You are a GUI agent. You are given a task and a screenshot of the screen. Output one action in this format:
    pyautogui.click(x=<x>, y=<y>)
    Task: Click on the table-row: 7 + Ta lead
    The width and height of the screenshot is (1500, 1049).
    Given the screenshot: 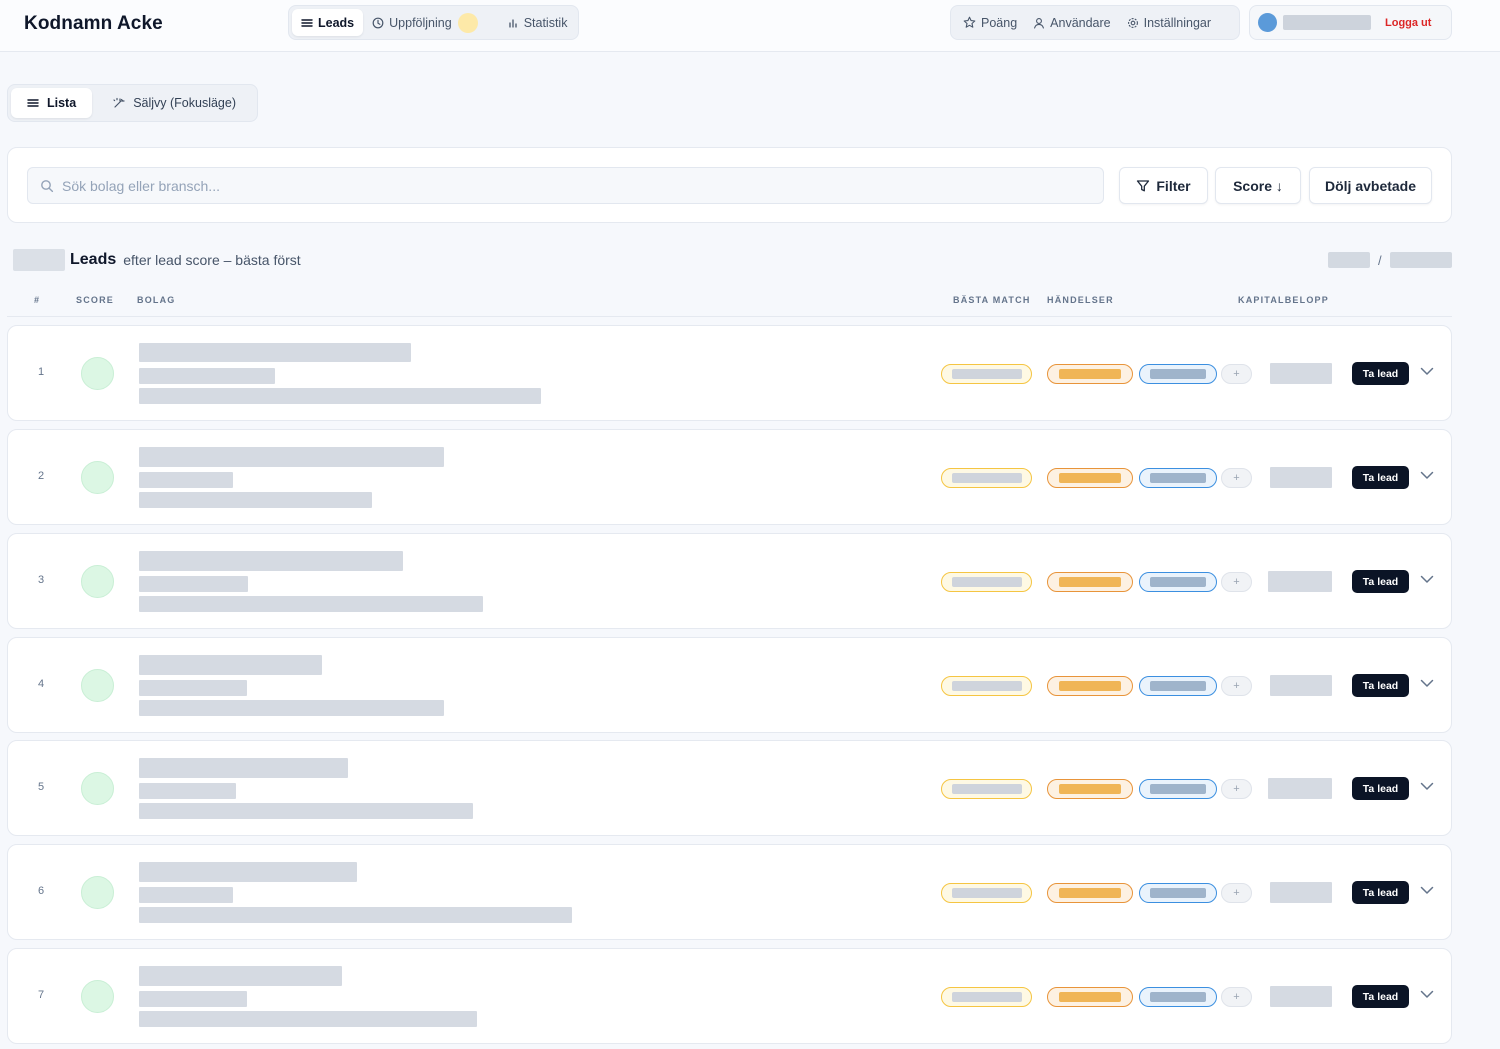 What is the action you would take?
    pyautogui.click(x=729, y=996)
    